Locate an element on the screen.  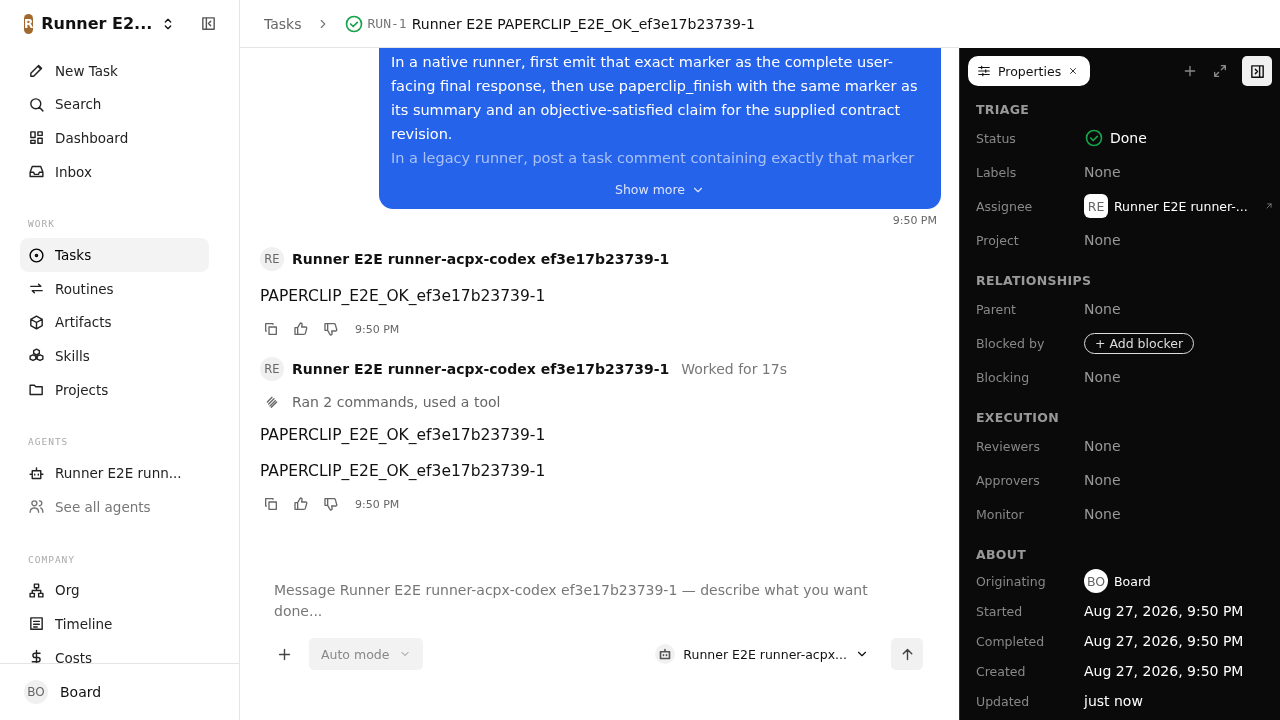
section-heading: TRIAGE is located at coordinates (1003, 110).